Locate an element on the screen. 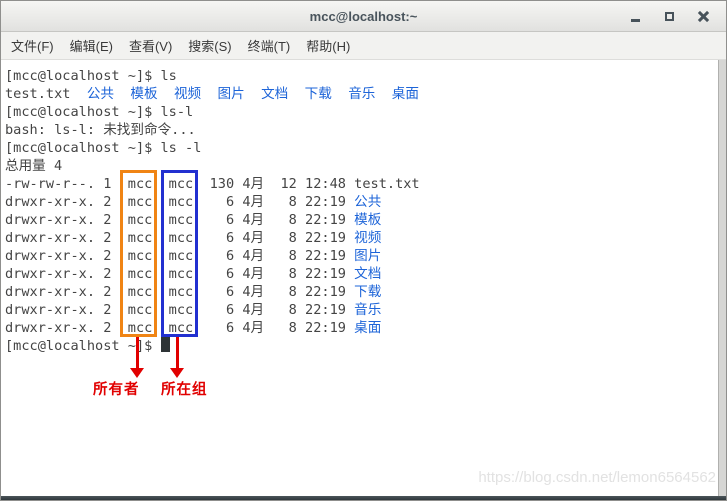  terminal-line: drwxr-xr-x. 2 mcc mcc 6 4月 8 22:19 桌面 is located at coordinates (361, 328).